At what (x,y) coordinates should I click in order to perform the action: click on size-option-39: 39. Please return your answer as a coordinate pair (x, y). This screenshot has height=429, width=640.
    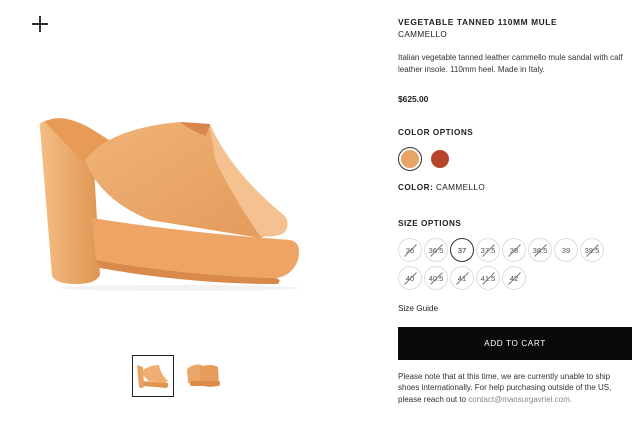
    Looking at the image, I should click on (566, 250).